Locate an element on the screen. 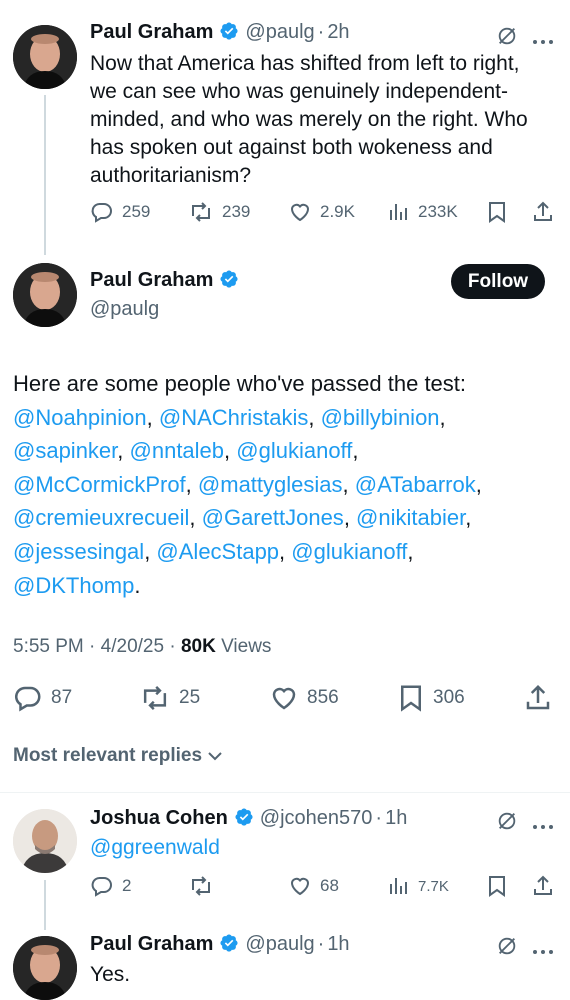  mention-line: @sapinker, @nntaleb, @glukianoff, is located at coordinates (288, 451).